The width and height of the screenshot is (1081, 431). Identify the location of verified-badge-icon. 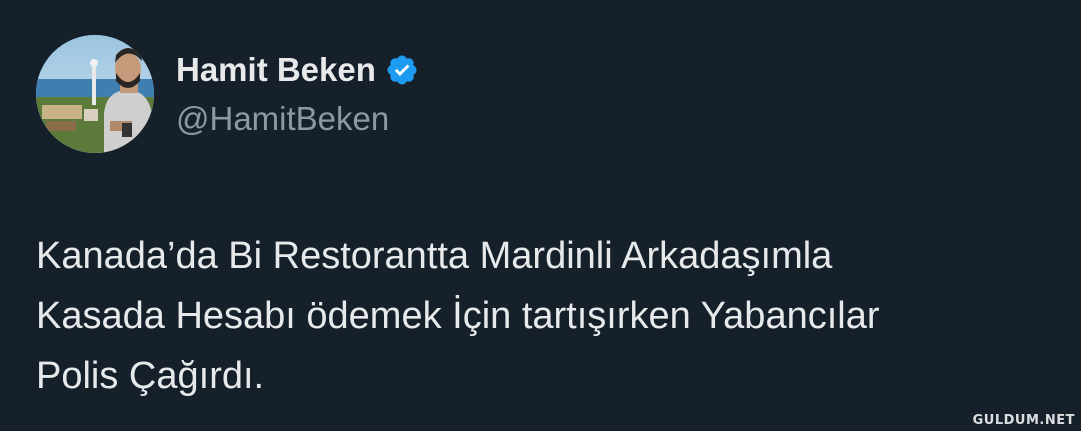
(402, 70).